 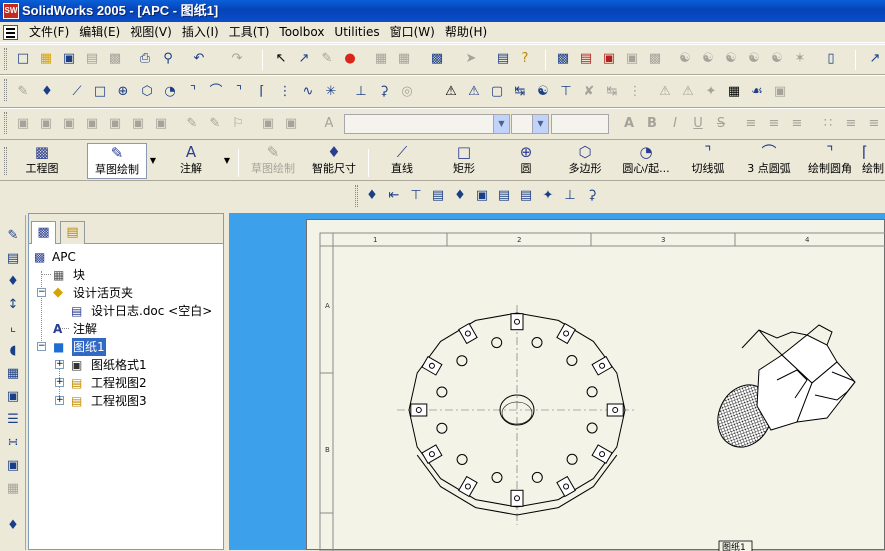 I want to click on offset-disabled-icon: ◎, so click(x=407, y=92).